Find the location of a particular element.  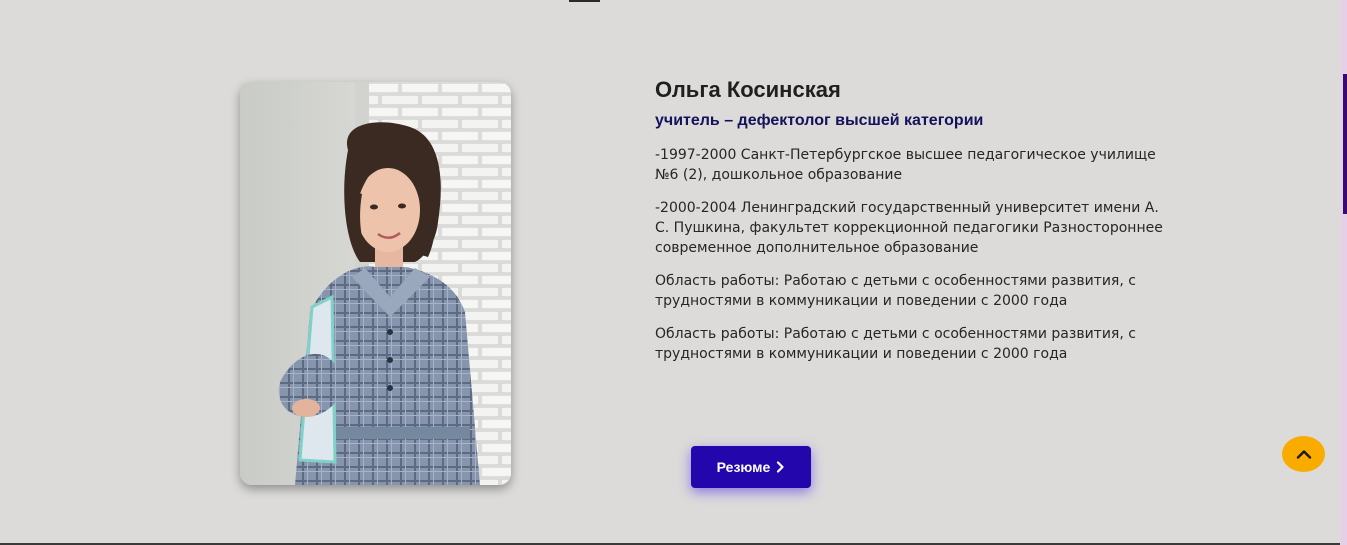

teacher-portrait-image is located at coordinates (375, 283).